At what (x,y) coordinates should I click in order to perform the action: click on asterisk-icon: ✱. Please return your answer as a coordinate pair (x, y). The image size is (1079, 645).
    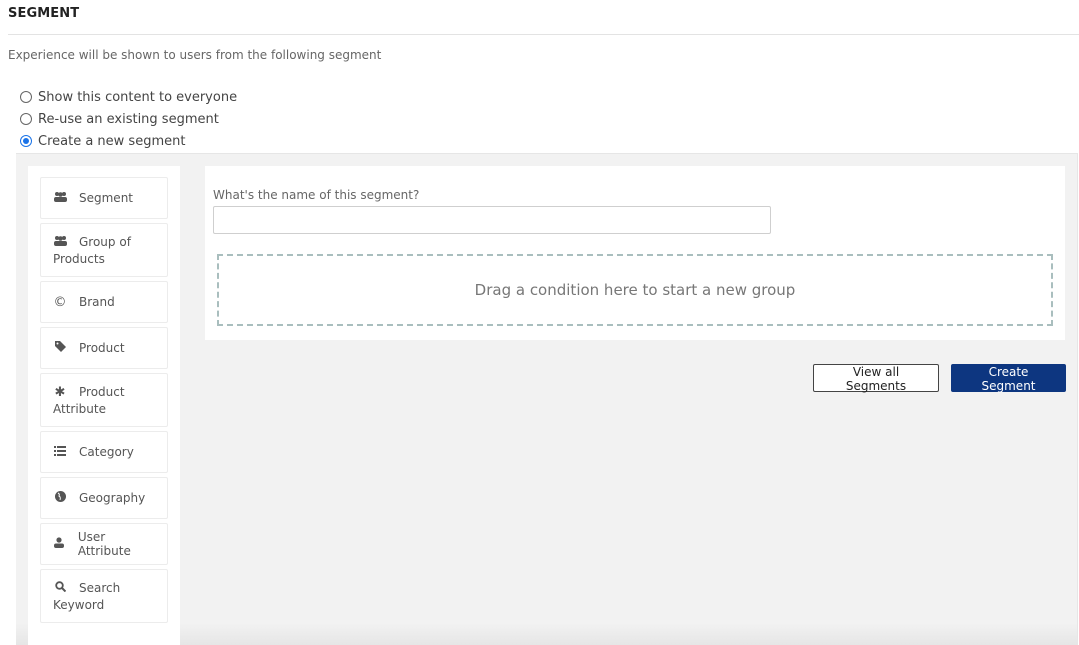
    Looking at the image, I should click on (60, 392).